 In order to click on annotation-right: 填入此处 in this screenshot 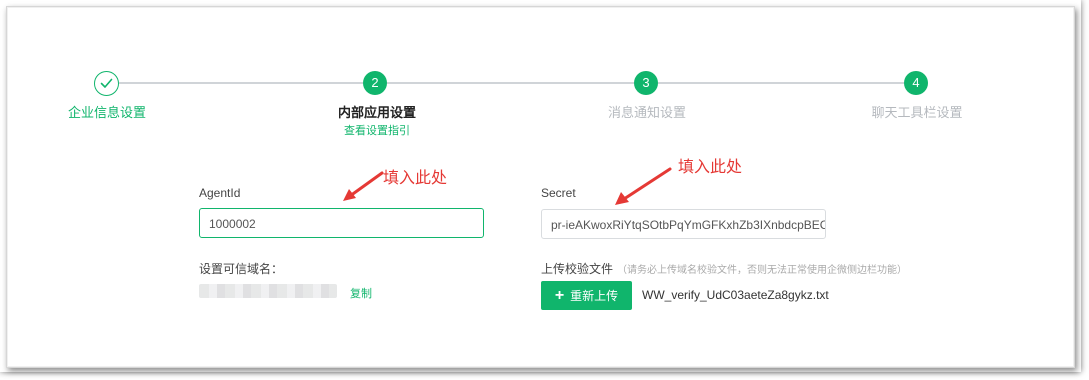, I will do `click(710, 167)`.